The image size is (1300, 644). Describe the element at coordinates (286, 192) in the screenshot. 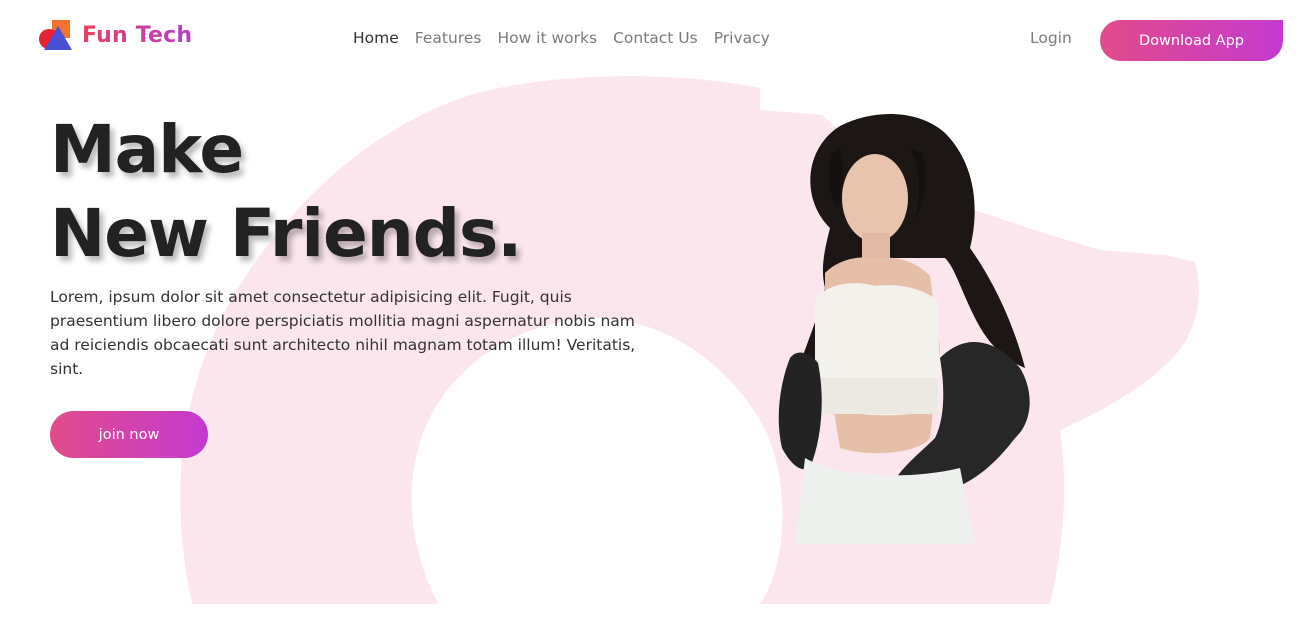

I see `hero-title: Make New Friends.` at that location.